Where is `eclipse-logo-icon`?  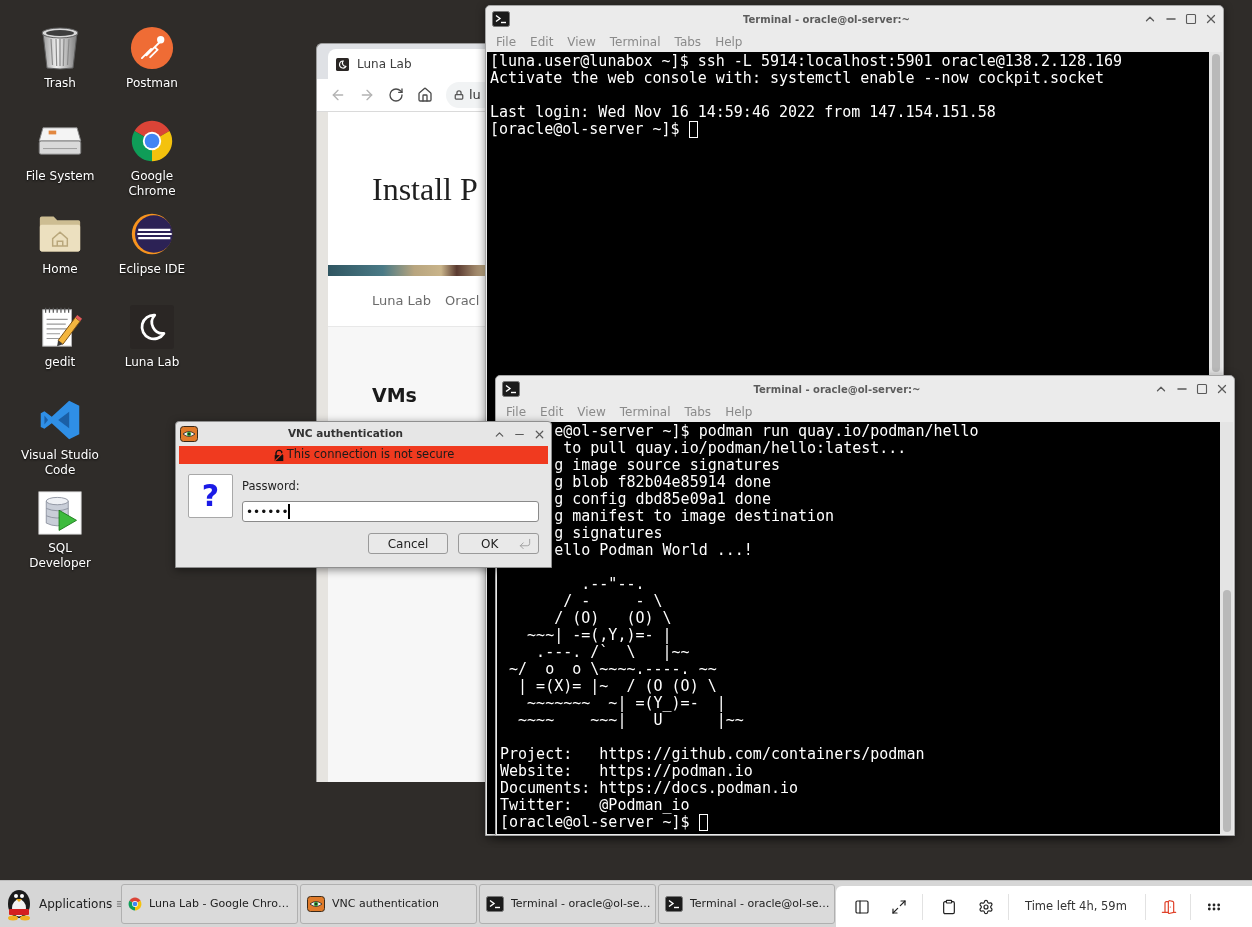
eclipse-logo-icon is located at coordinates (152, 234).